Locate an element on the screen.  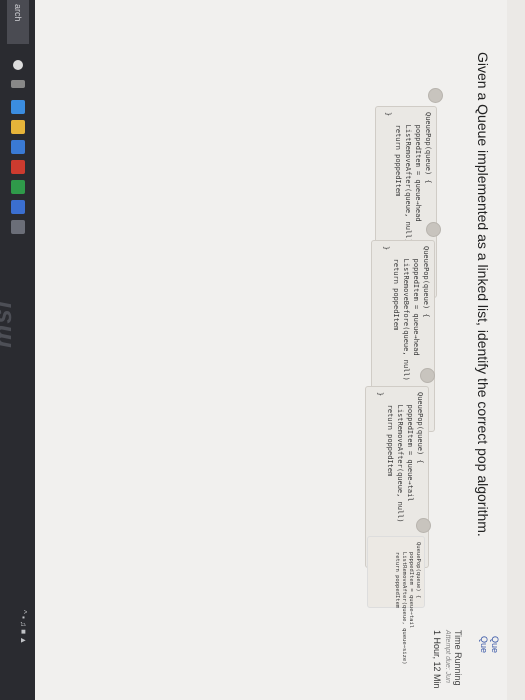
system-tray: ^ ▪ ♫ ■ ▲ is located at coordinates (23, 627).